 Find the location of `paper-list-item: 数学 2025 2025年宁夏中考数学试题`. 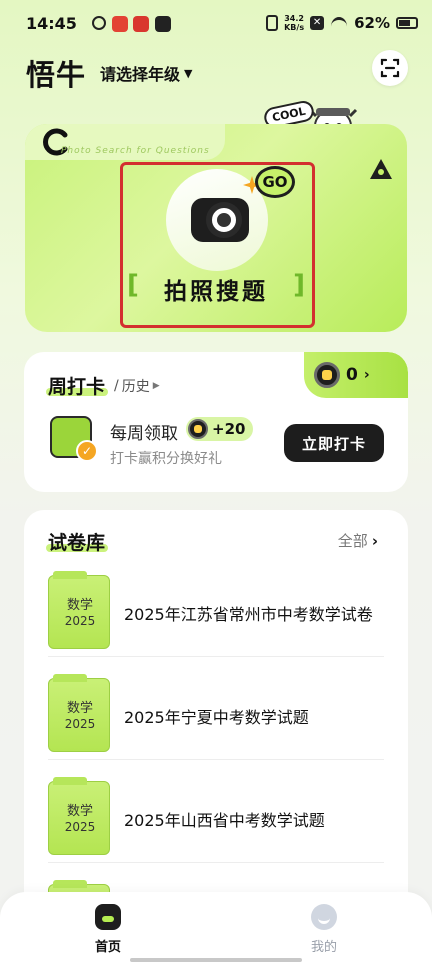

paper-list-item: 数学 2025 2025年宁夏中考数学试题 is located at coordinates (216, 714).